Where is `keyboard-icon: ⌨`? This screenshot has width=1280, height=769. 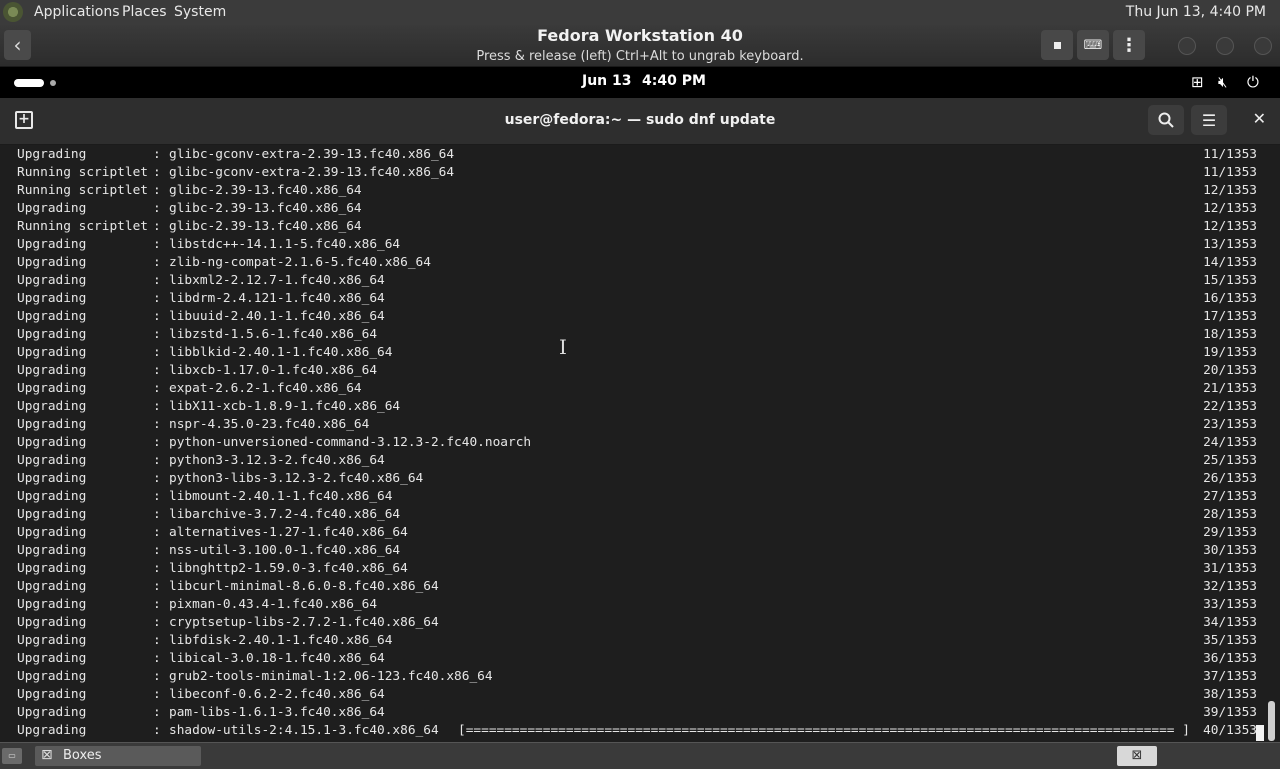 keyboard-icon: ⌨ is located at coordinates (1093, 45).